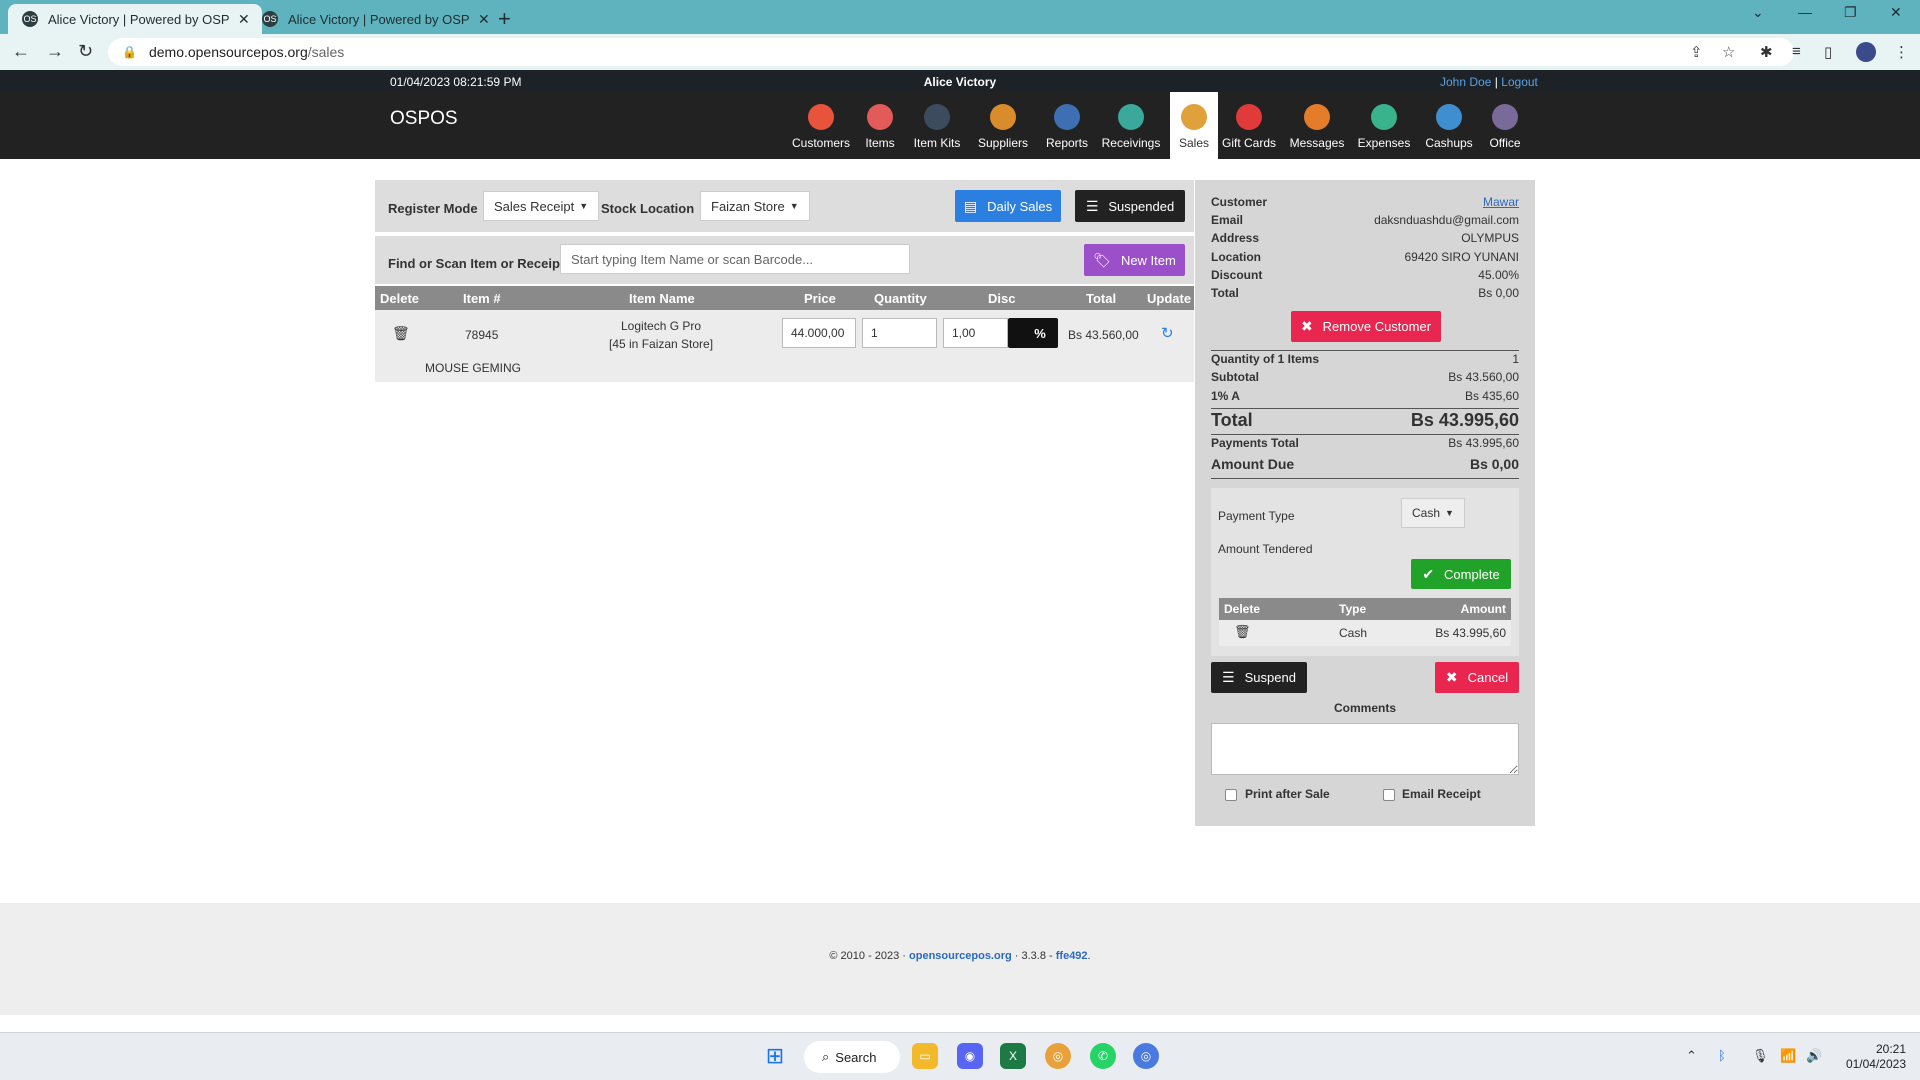 This screenshot has height=1080, width=1920. Describe the element at coordinates (21, 51) in the screenshot. I see `back-icon: ←` at that location.